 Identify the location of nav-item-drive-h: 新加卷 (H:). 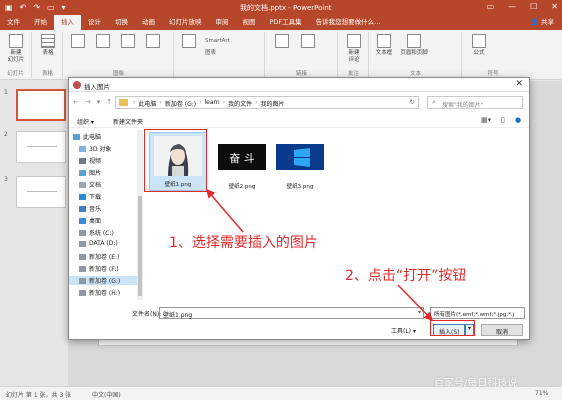
(99, 292).